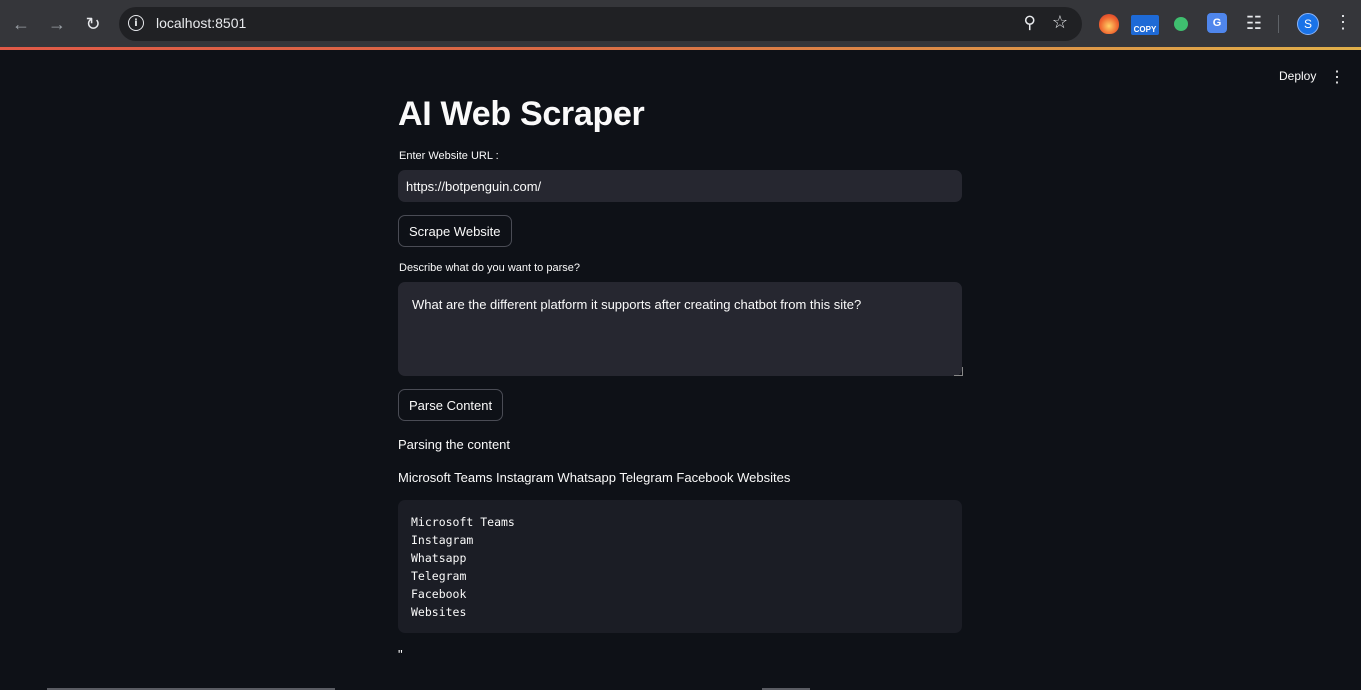  Describe the element at coordinates (400, 654) in the screenshot. I see `trailing-text: "` at that location.